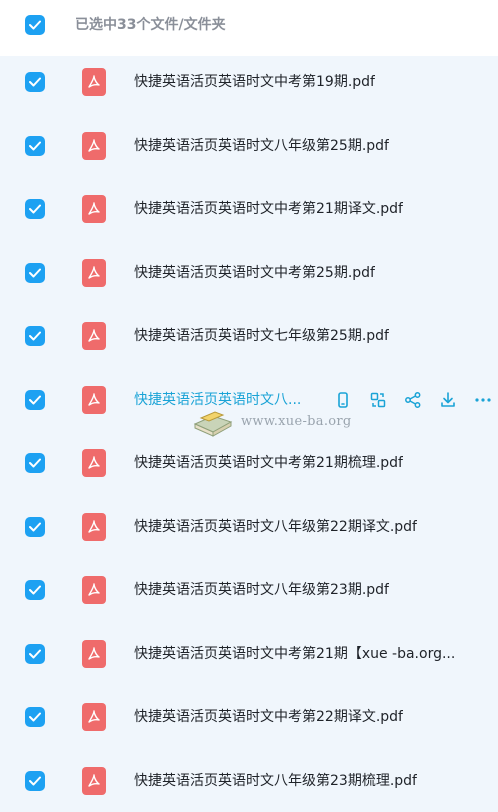 This screenshot has height=812, width=498. What do you see at coordinates (268, 209) in the screenshot?
I see `file-name: 快捷英语活页英语时文中考第21期译文.pdf` at bounding box center [268, 209].